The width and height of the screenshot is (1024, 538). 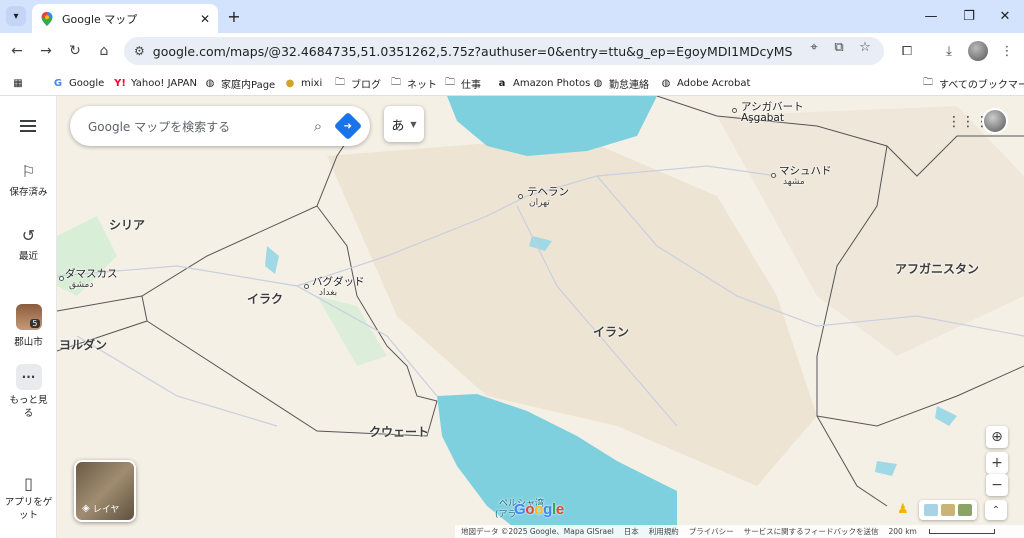 What do you see at coordinates (318, 126) in the screenshot?
I see `search-icon: ⌕` at bounding box center [318, 126].